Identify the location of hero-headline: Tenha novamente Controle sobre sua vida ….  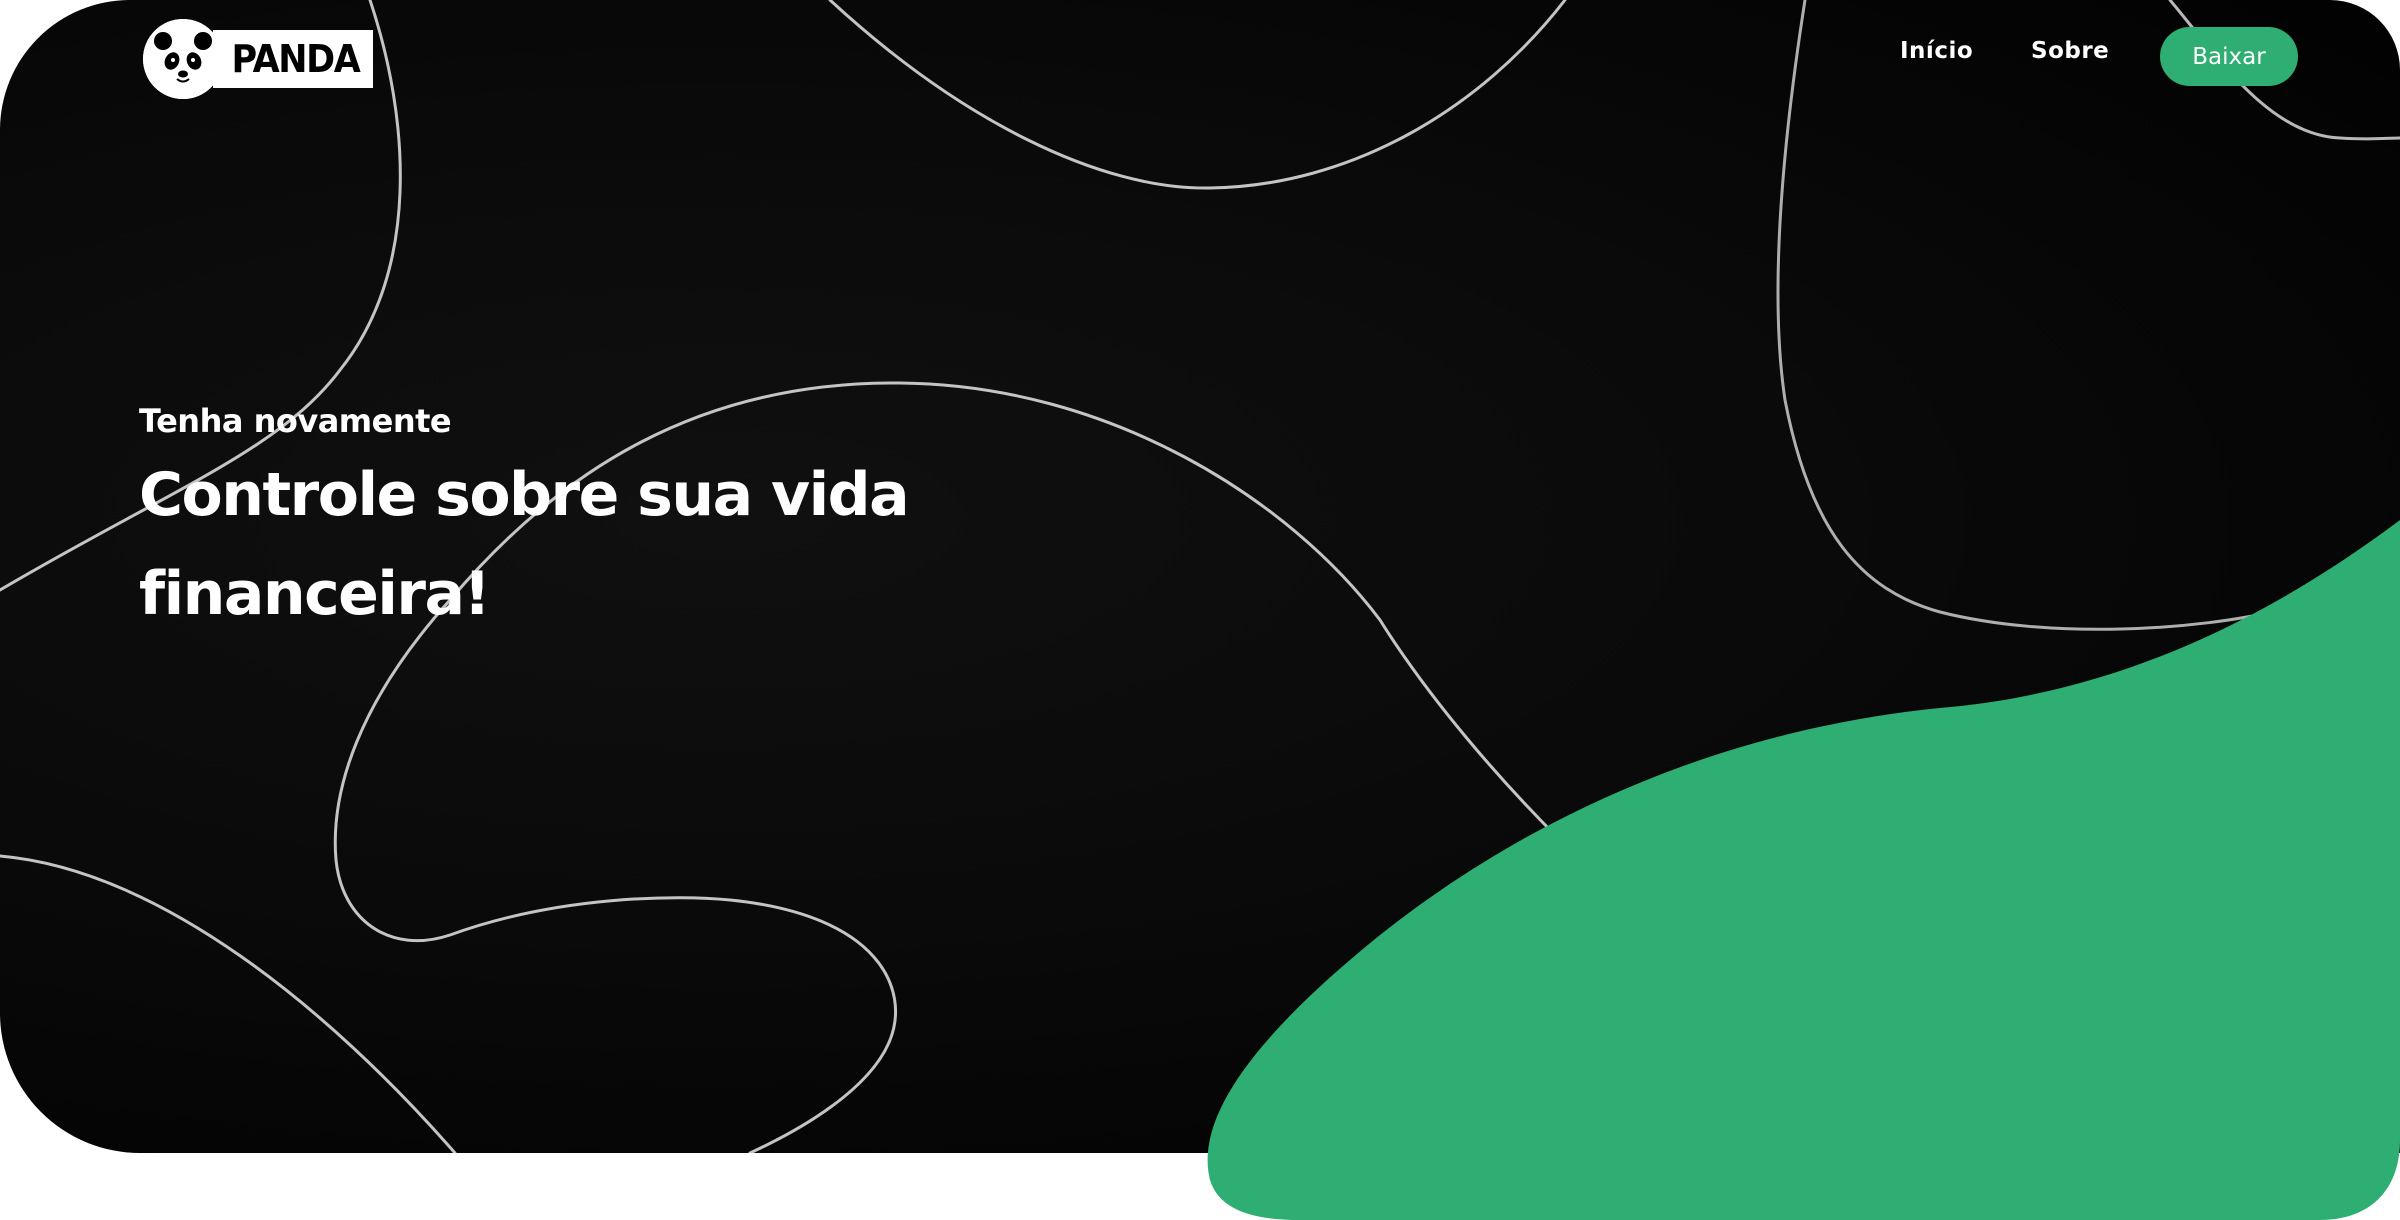
(639, 521).